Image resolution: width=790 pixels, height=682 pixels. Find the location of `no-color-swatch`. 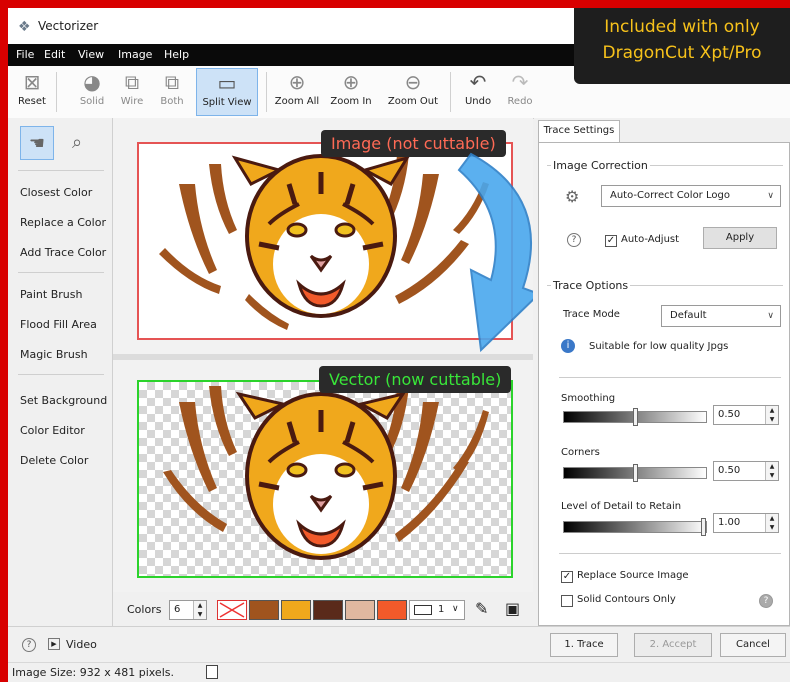

no-color-swatch is located at coordinates (232, 610).